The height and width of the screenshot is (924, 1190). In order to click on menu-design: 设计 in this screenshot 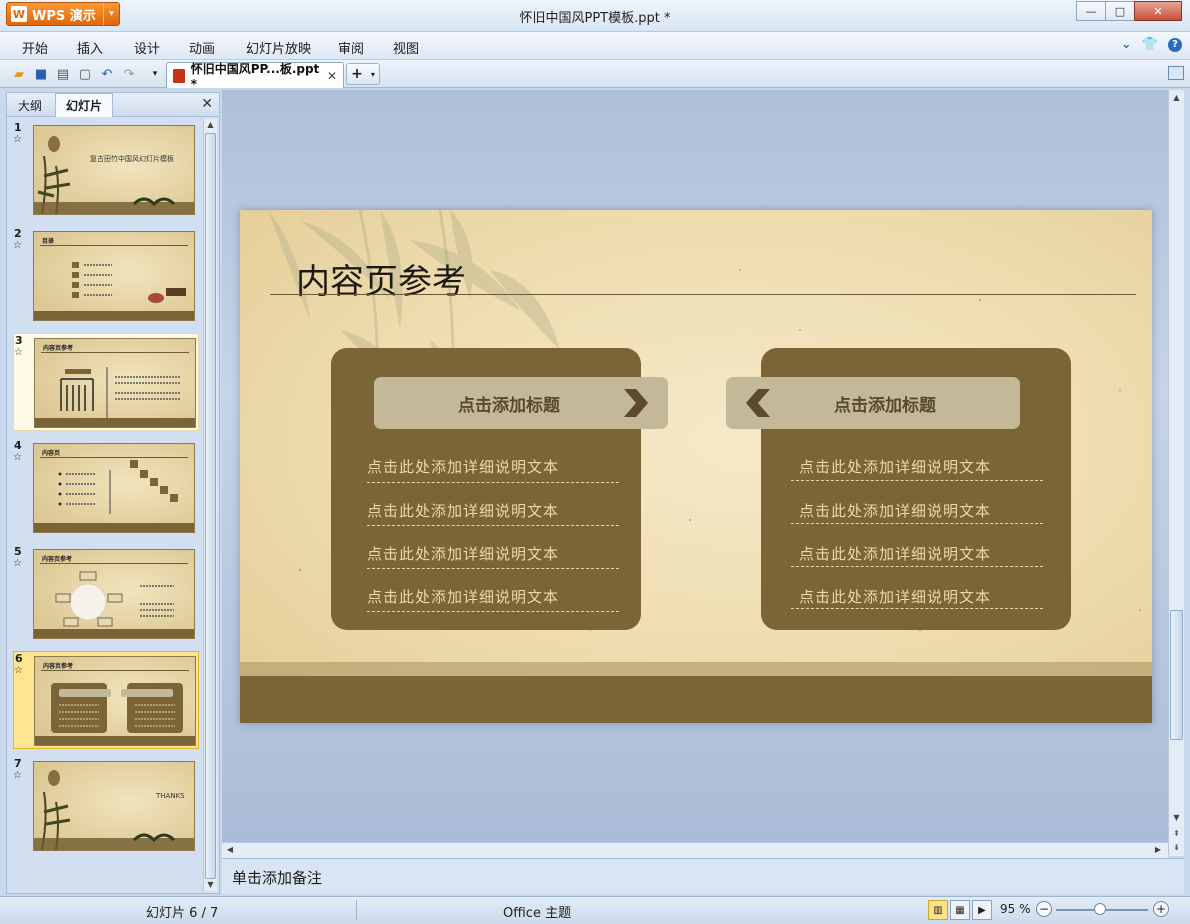, I will do `click(147, 47)`.